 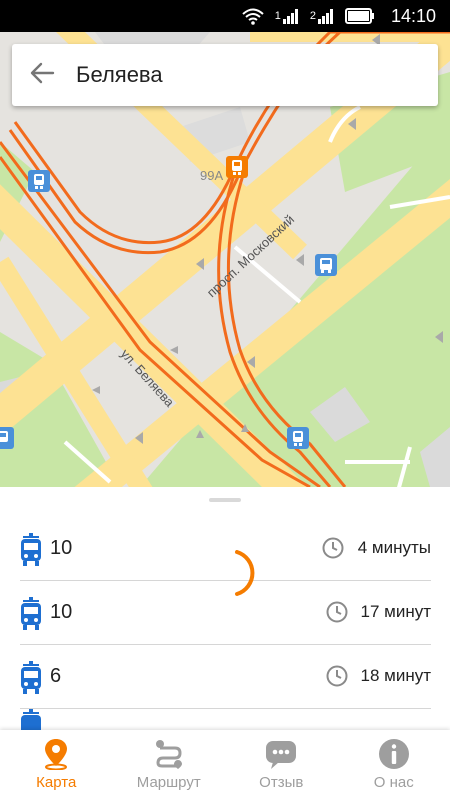 What do you see at coordinates (281, 754) in the screenshot?
I see `chat-bubble-icon` at bounding box center [281, 754].